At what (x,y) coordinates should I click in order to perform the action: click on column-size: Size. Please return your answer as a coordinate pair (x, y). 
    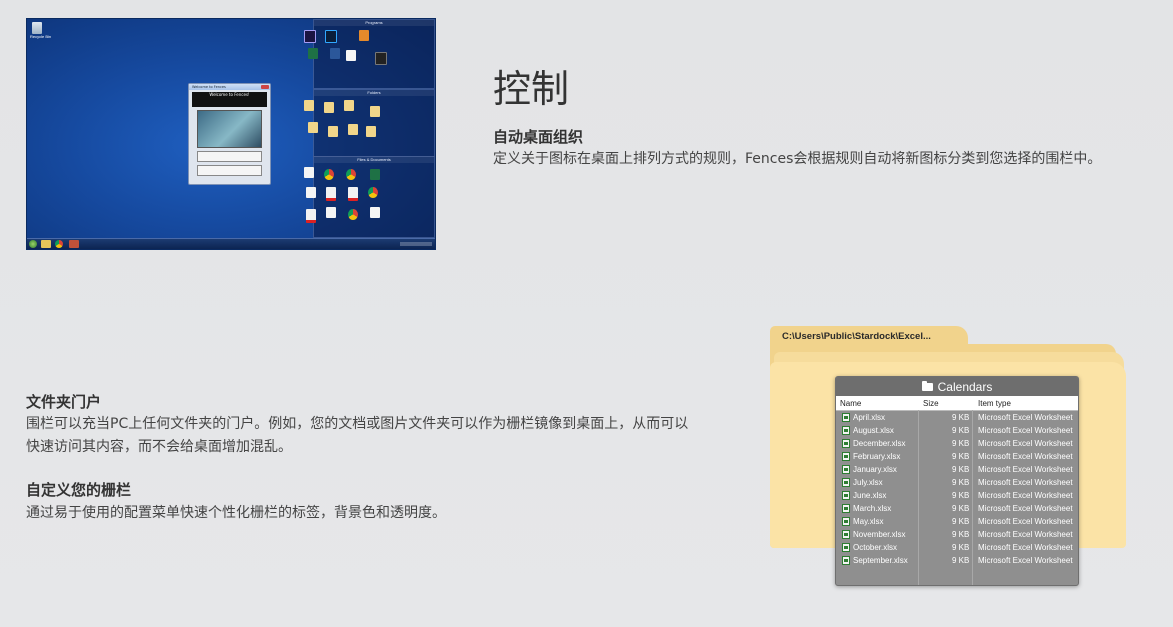
    Looking at the image, I should click on (931, 403).